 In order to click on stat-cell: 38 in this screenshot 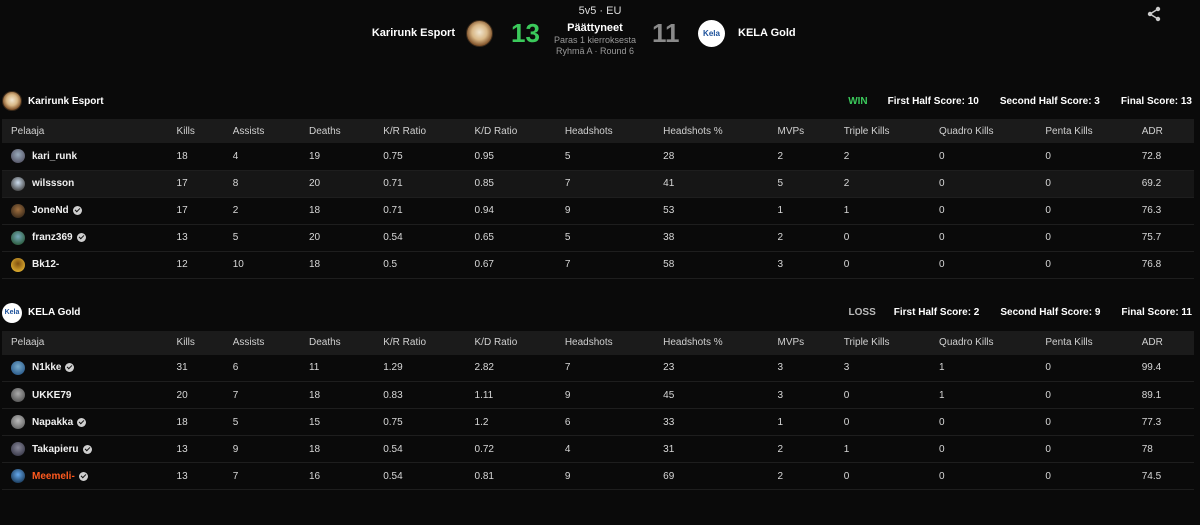, I will do `click(669, 237)`.